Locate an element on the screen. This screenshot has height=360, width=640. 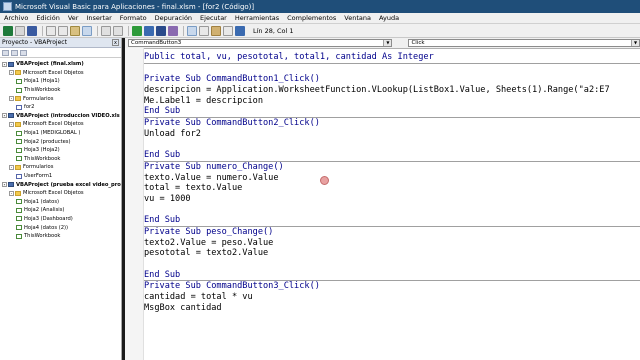
code-line: Me.Label1 = descripcion is located at coordinates (392, 101).